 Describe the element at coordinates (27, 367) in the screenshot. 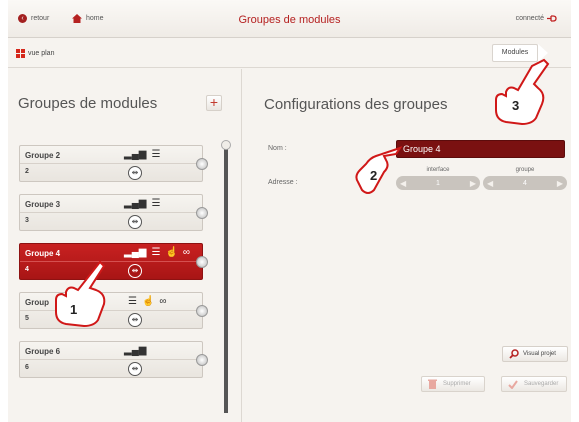

I see `group-address: 6` at that location.